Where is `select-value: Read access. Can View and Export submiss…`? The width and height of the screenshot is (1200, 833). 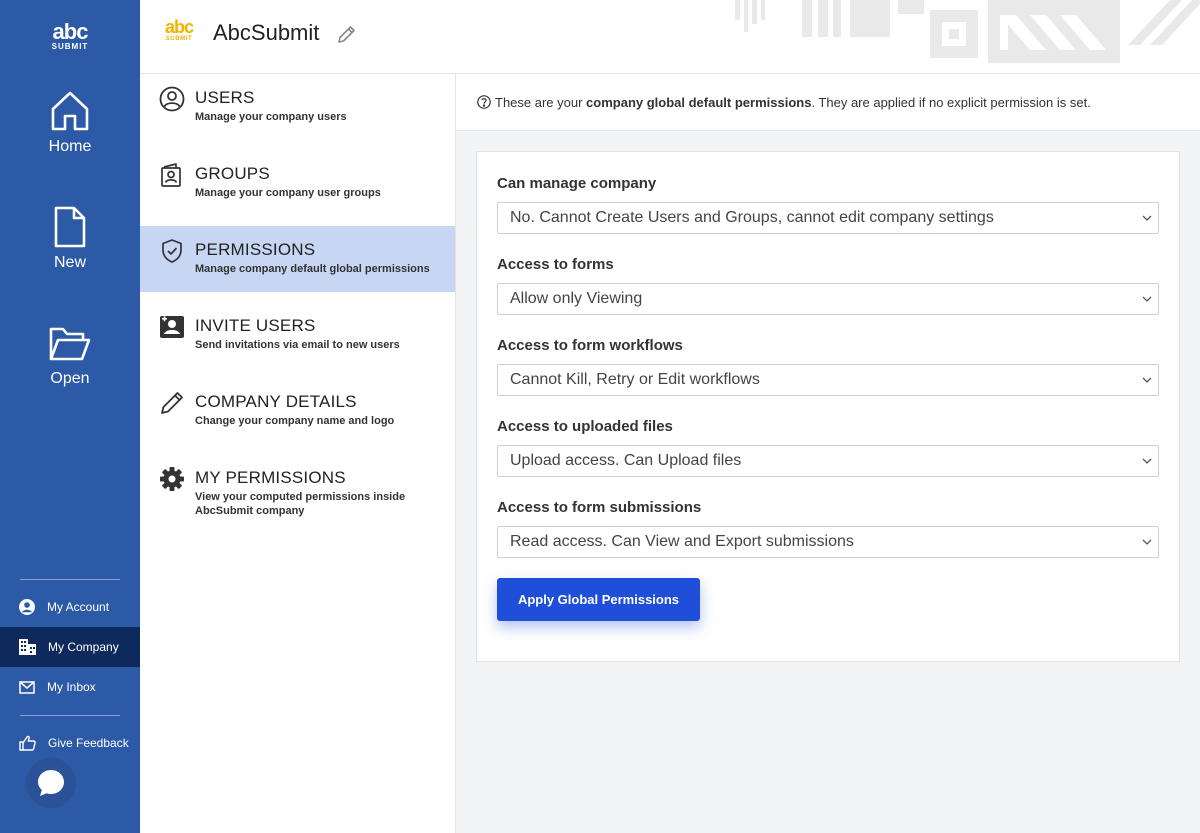 select-value: Read access. Can View and Export submiss… is located at coordinates (682, 541).